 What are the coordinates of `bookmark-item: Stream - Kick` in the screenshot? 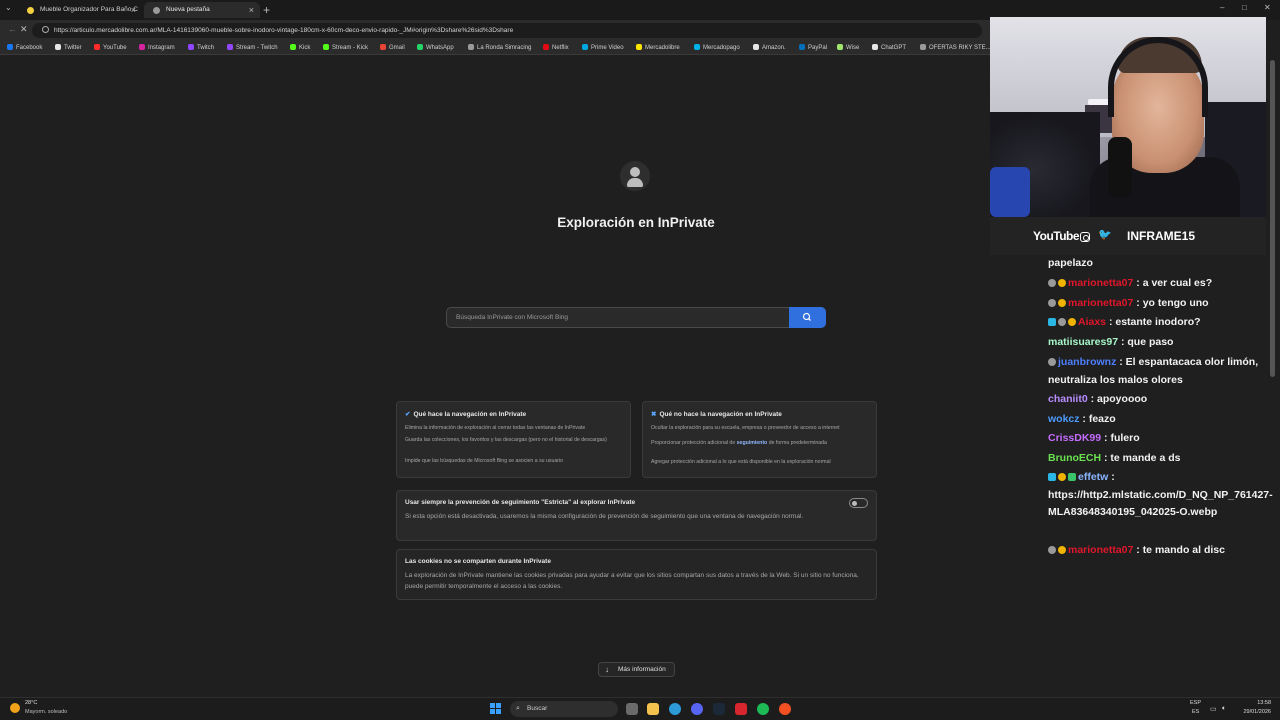 It's located at (345, 48).